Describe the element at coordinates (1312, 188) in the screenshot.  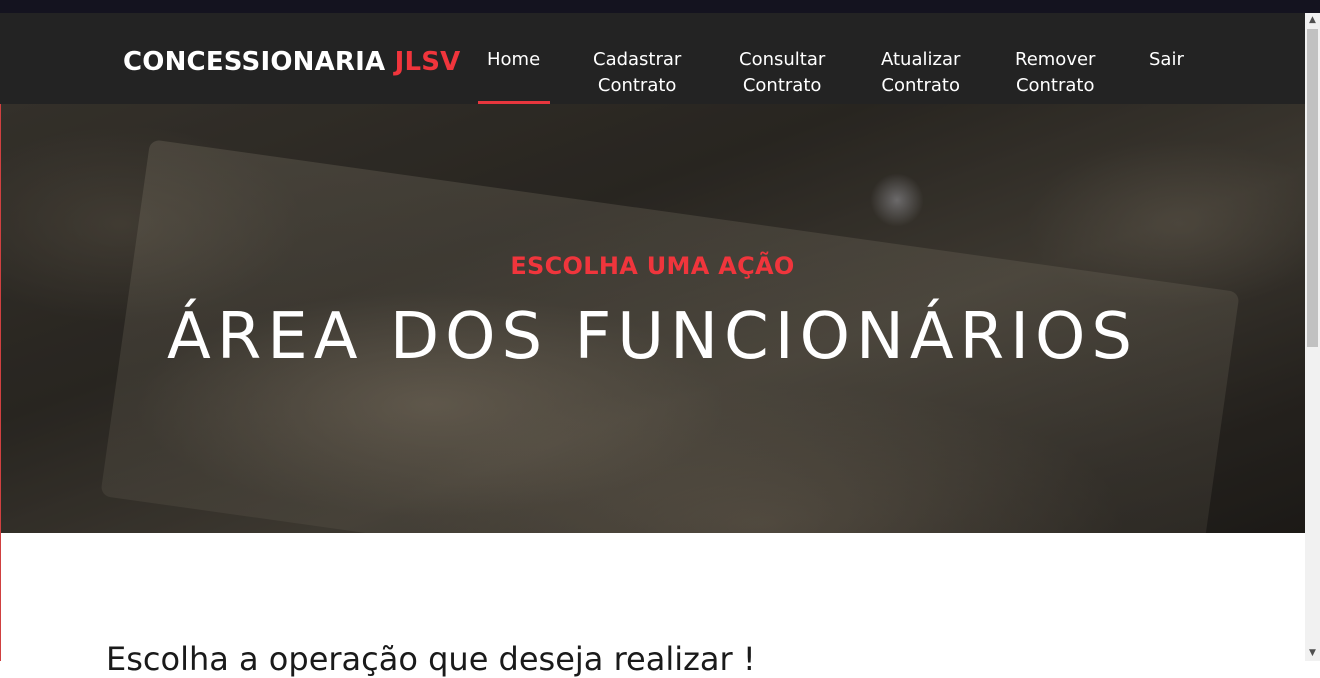
I see `scroll-thumb` at that location.